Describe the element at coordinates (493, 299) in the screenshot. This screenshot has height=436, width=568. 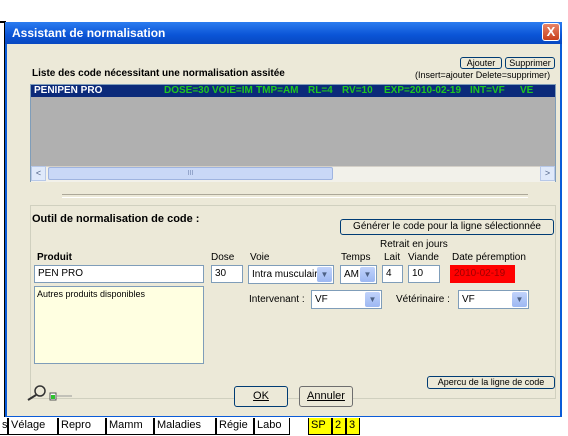
I see `veterinaire-select: VF ▼` at that location.